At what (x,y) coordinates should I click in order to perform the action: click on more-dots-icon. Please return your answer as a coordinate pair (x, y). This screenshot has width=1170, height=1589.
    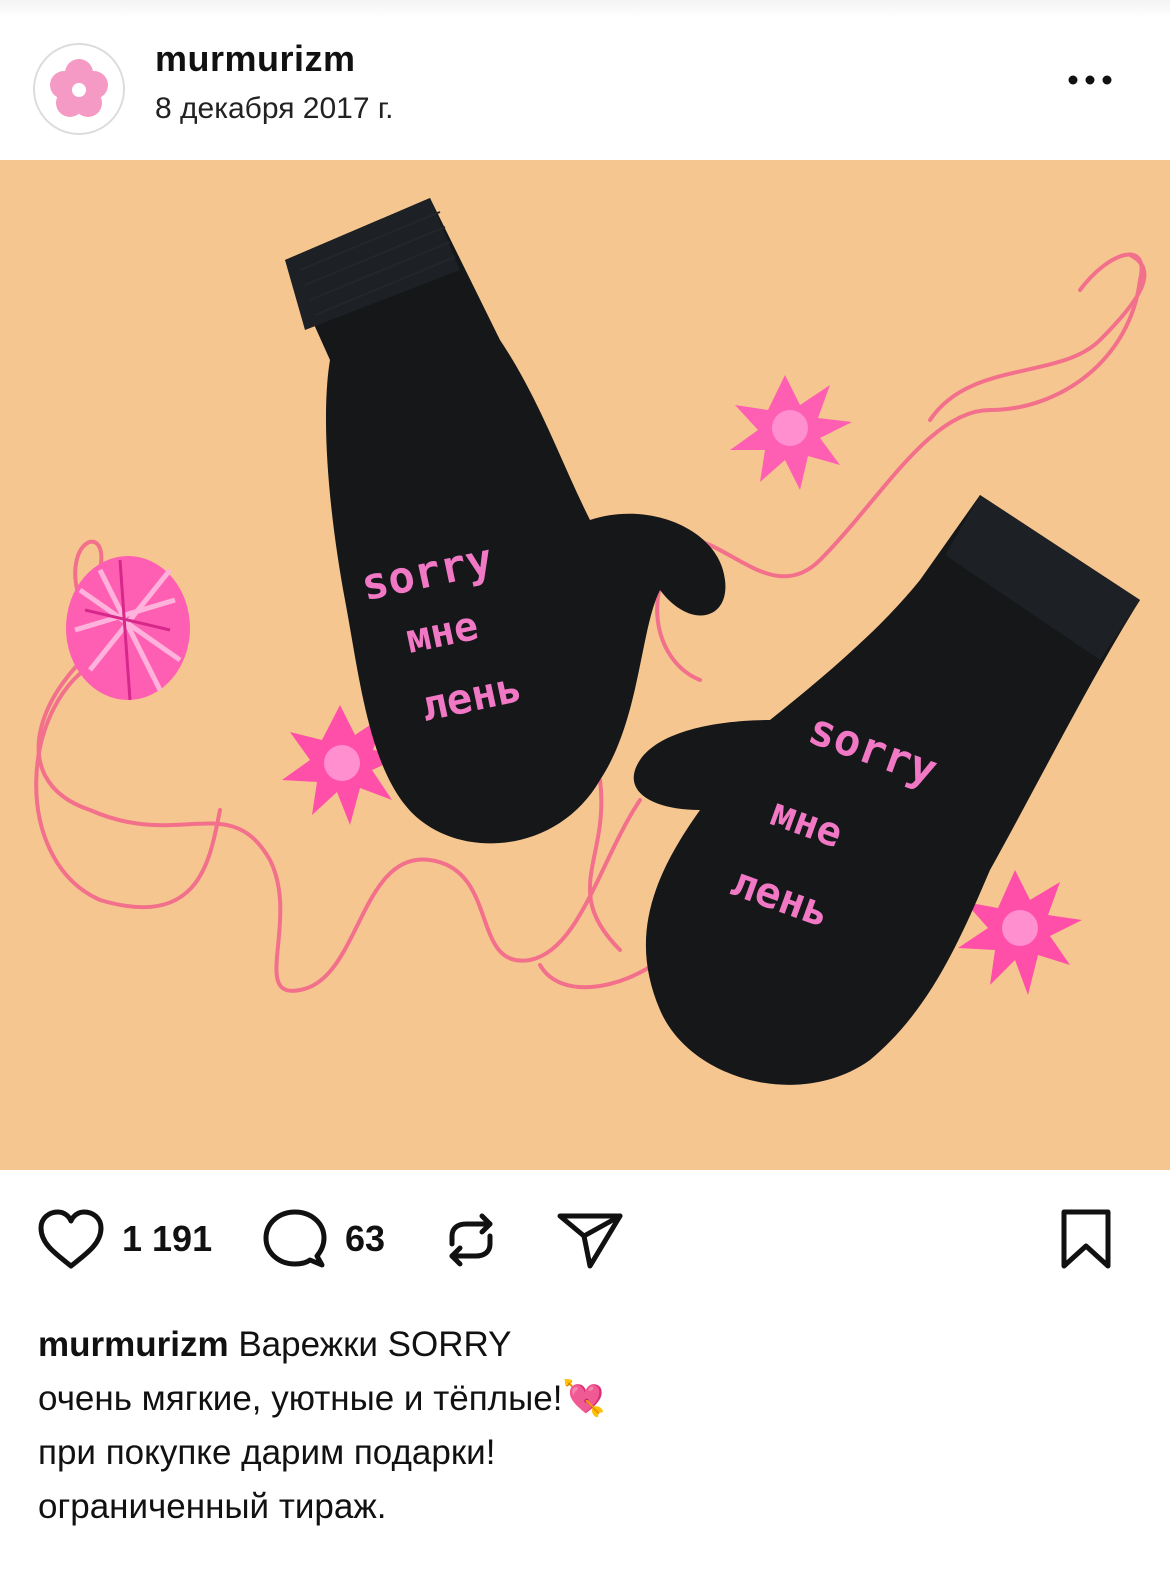
    Looking at the image, I should click on (1090, 80).